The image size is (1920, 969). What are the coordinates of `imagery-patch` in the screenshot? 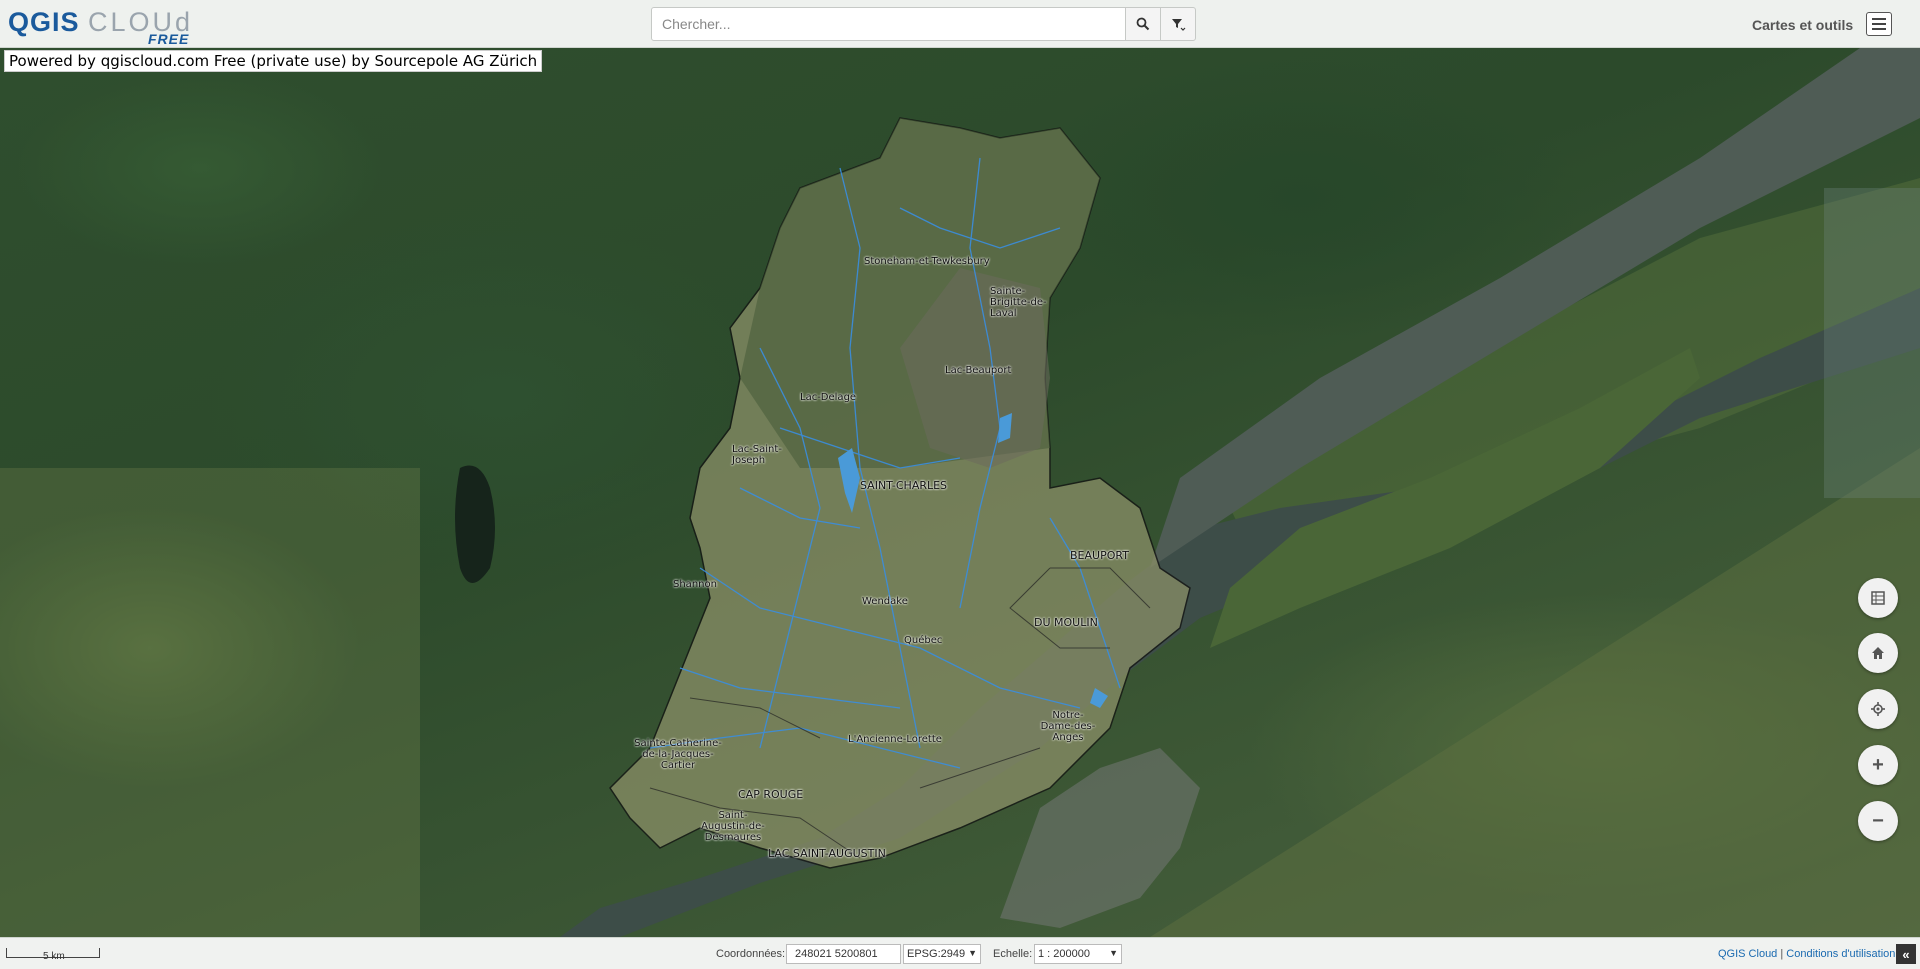 It's located at (1872, 343).